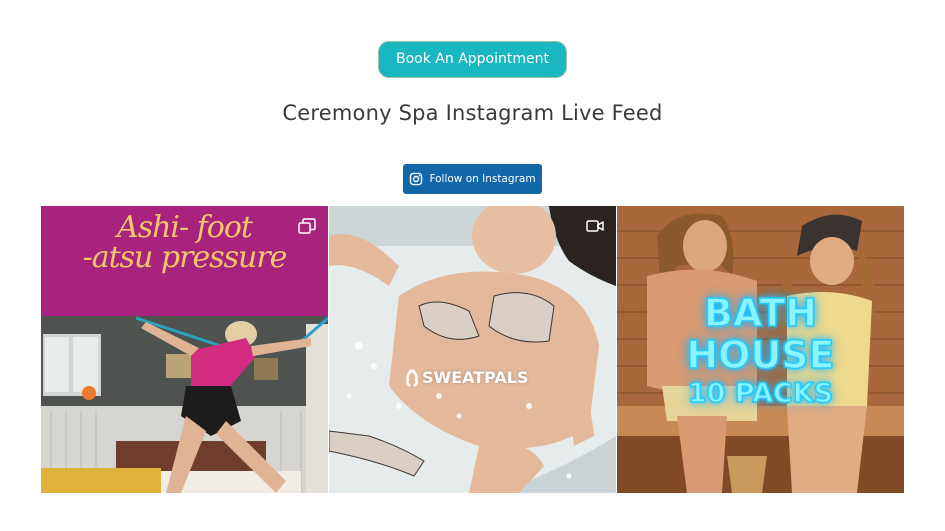 This screenshot has width=945, height=531. I want to click on video-icon, so click(595, 226).